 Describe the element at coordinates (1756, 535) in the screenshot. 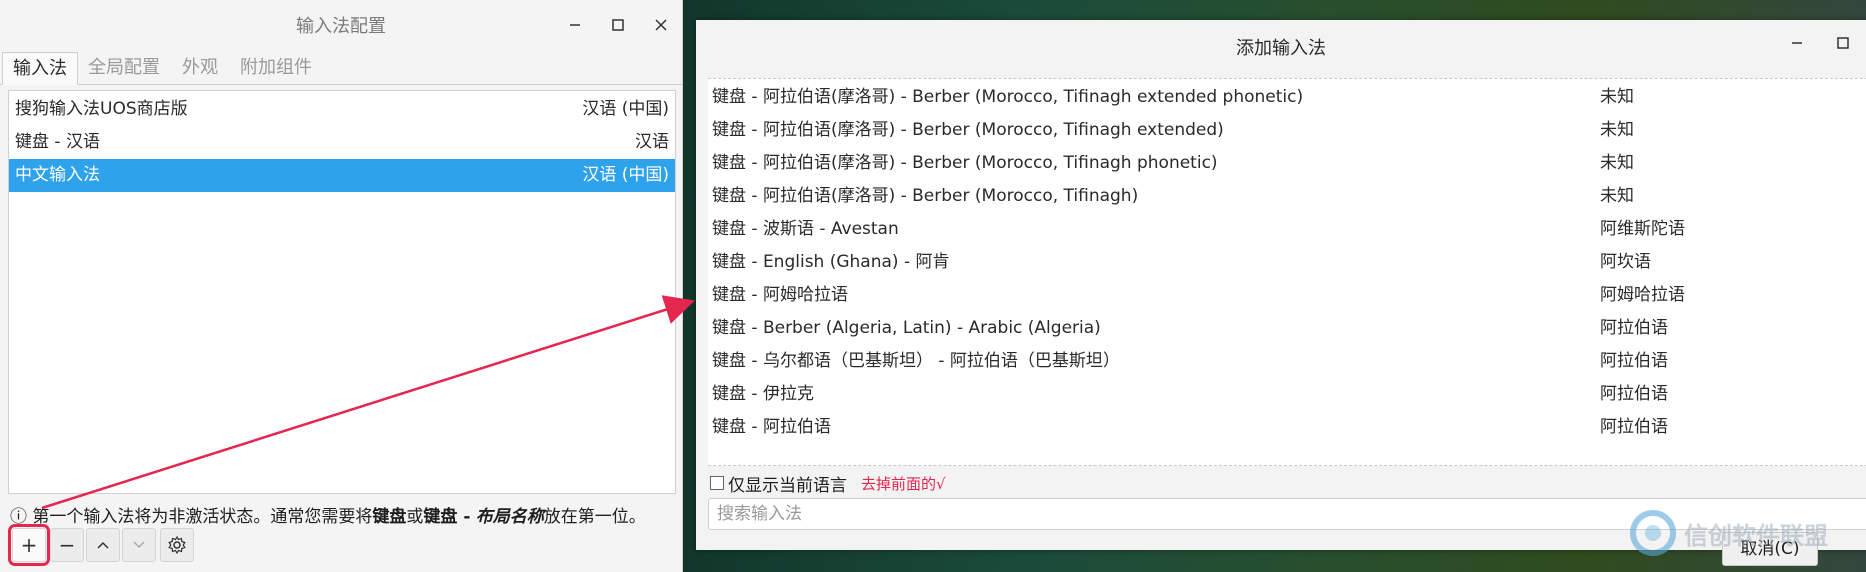

I see `watermark-text: 信创软件联盟` at that location.